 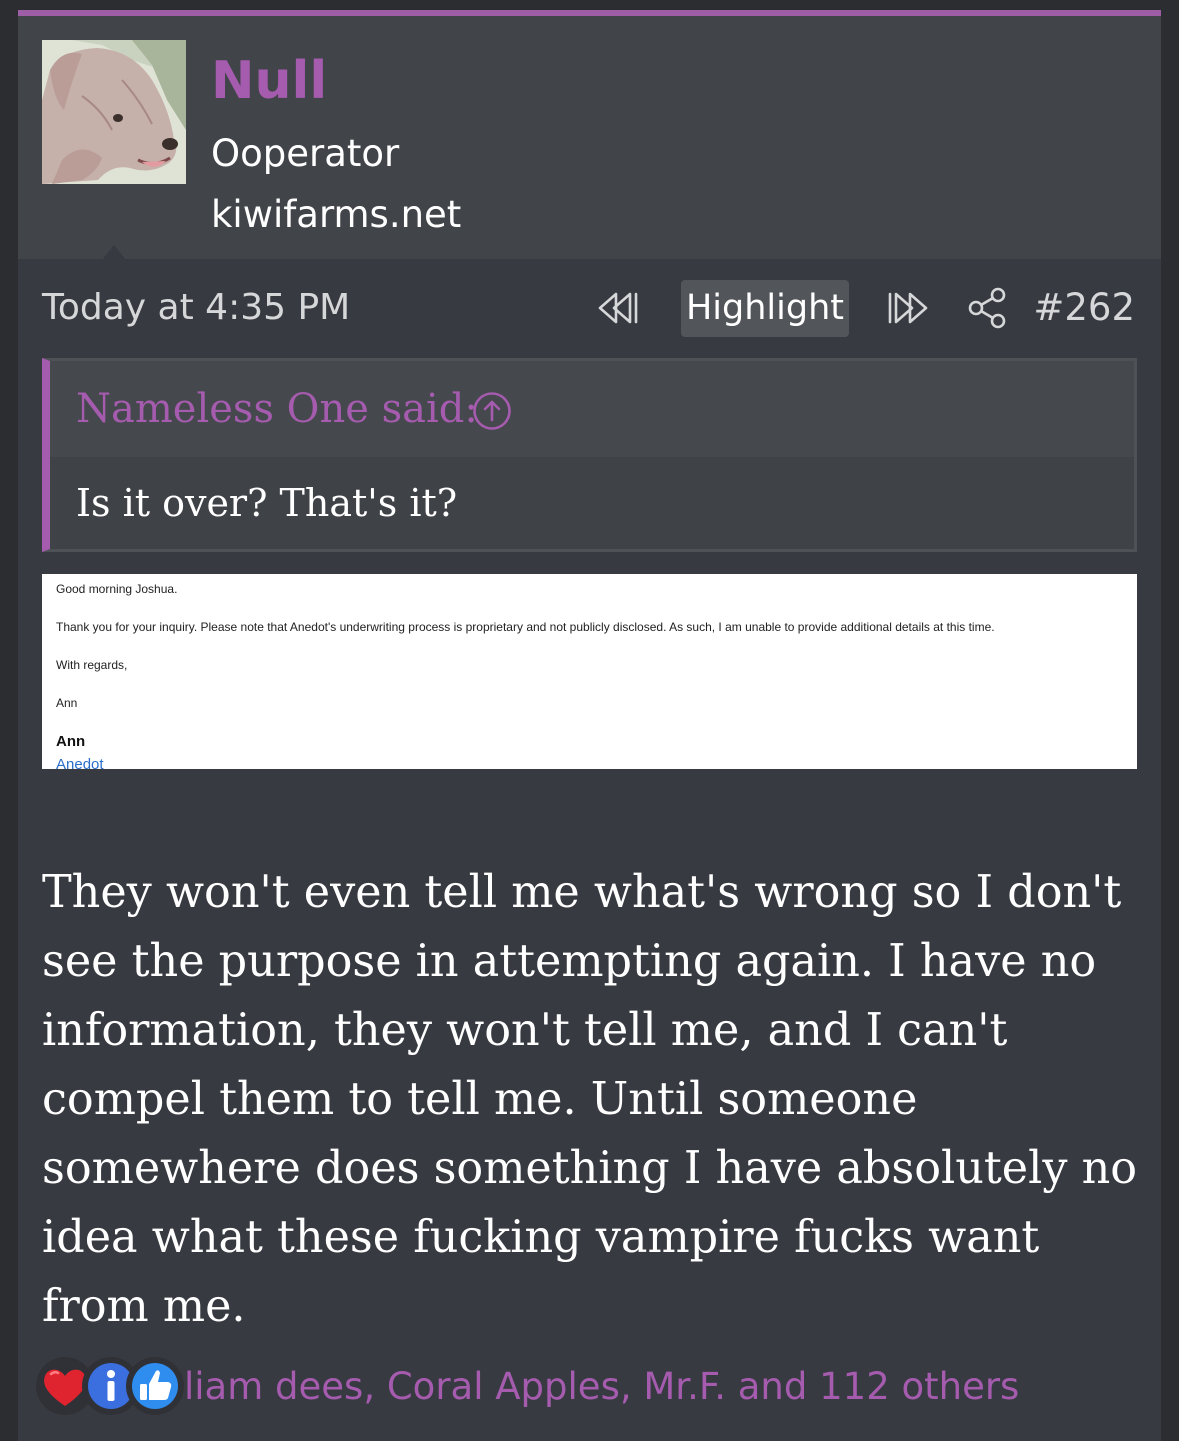 I want to click on header-pointer, so click(x=114, y=255).